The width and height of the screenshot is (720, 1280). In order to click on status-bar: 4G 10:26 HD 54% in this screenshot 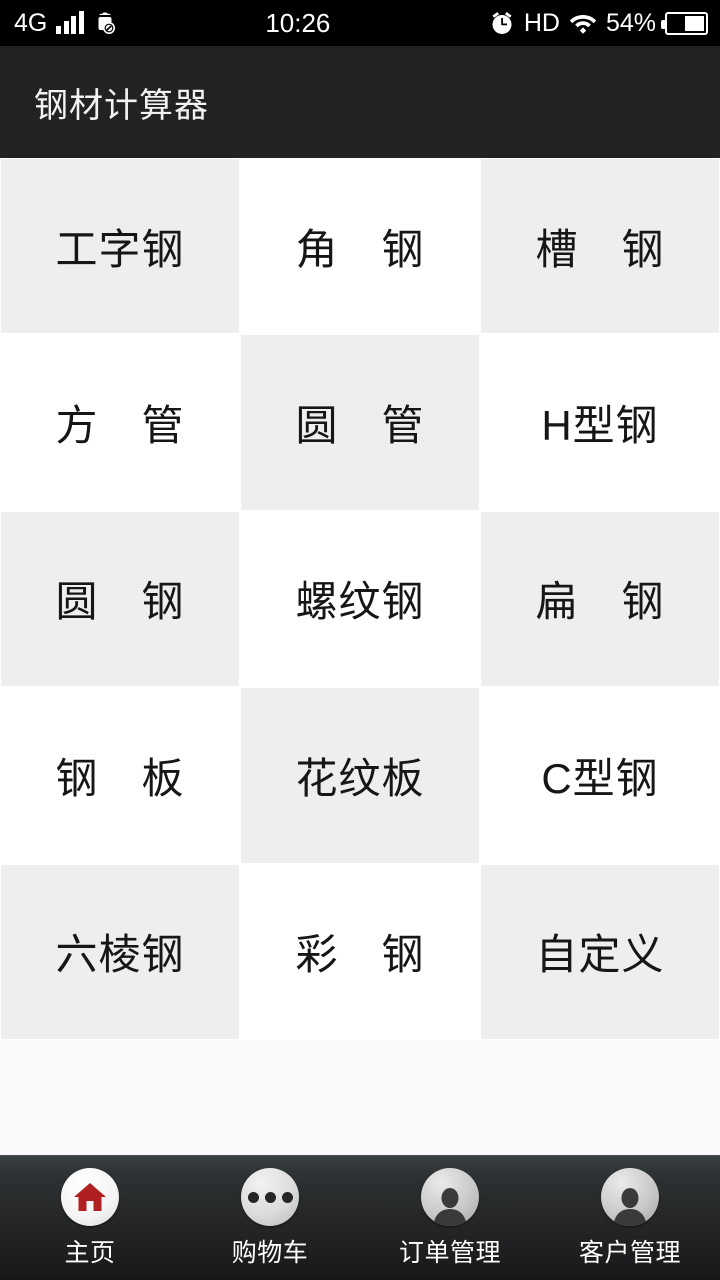, I will do `click(360, 23)`.